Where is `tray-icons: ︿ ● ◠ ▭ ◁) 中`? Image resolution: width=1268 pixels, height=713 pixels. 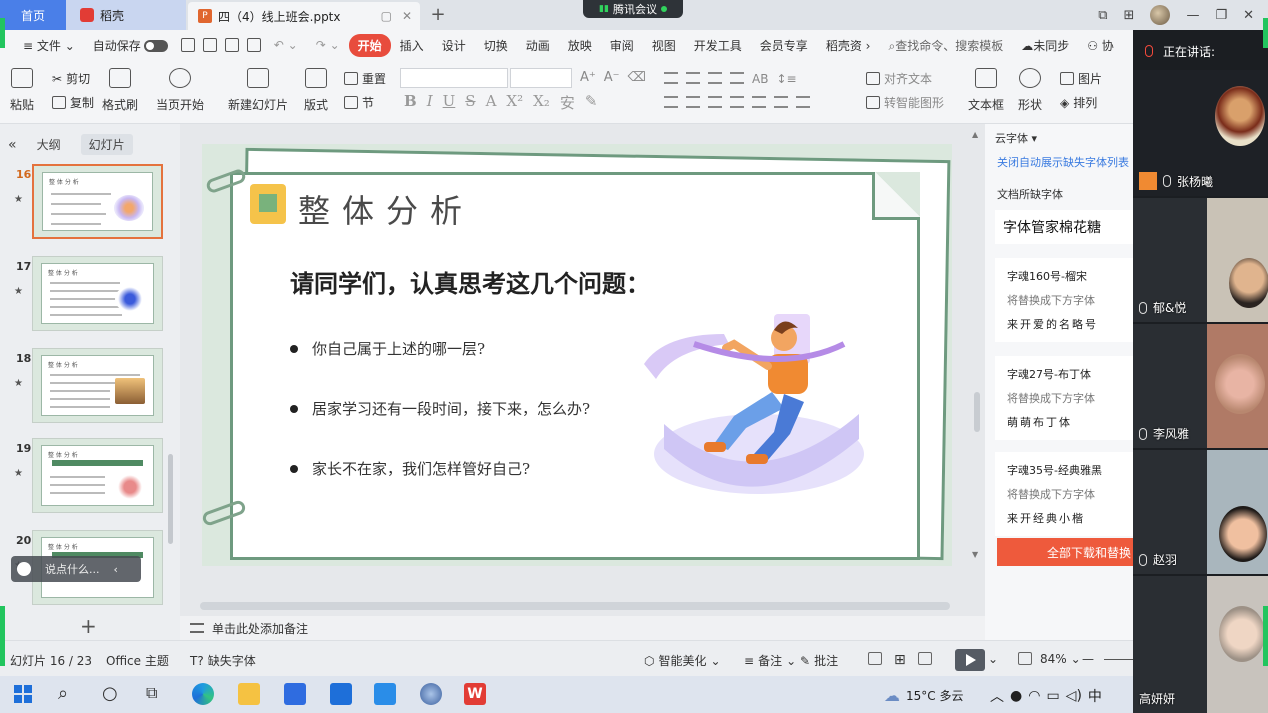 tray-icons: ︿ ● ◠ ▭ ◁) 中 is located at coordinates (1046, 696).